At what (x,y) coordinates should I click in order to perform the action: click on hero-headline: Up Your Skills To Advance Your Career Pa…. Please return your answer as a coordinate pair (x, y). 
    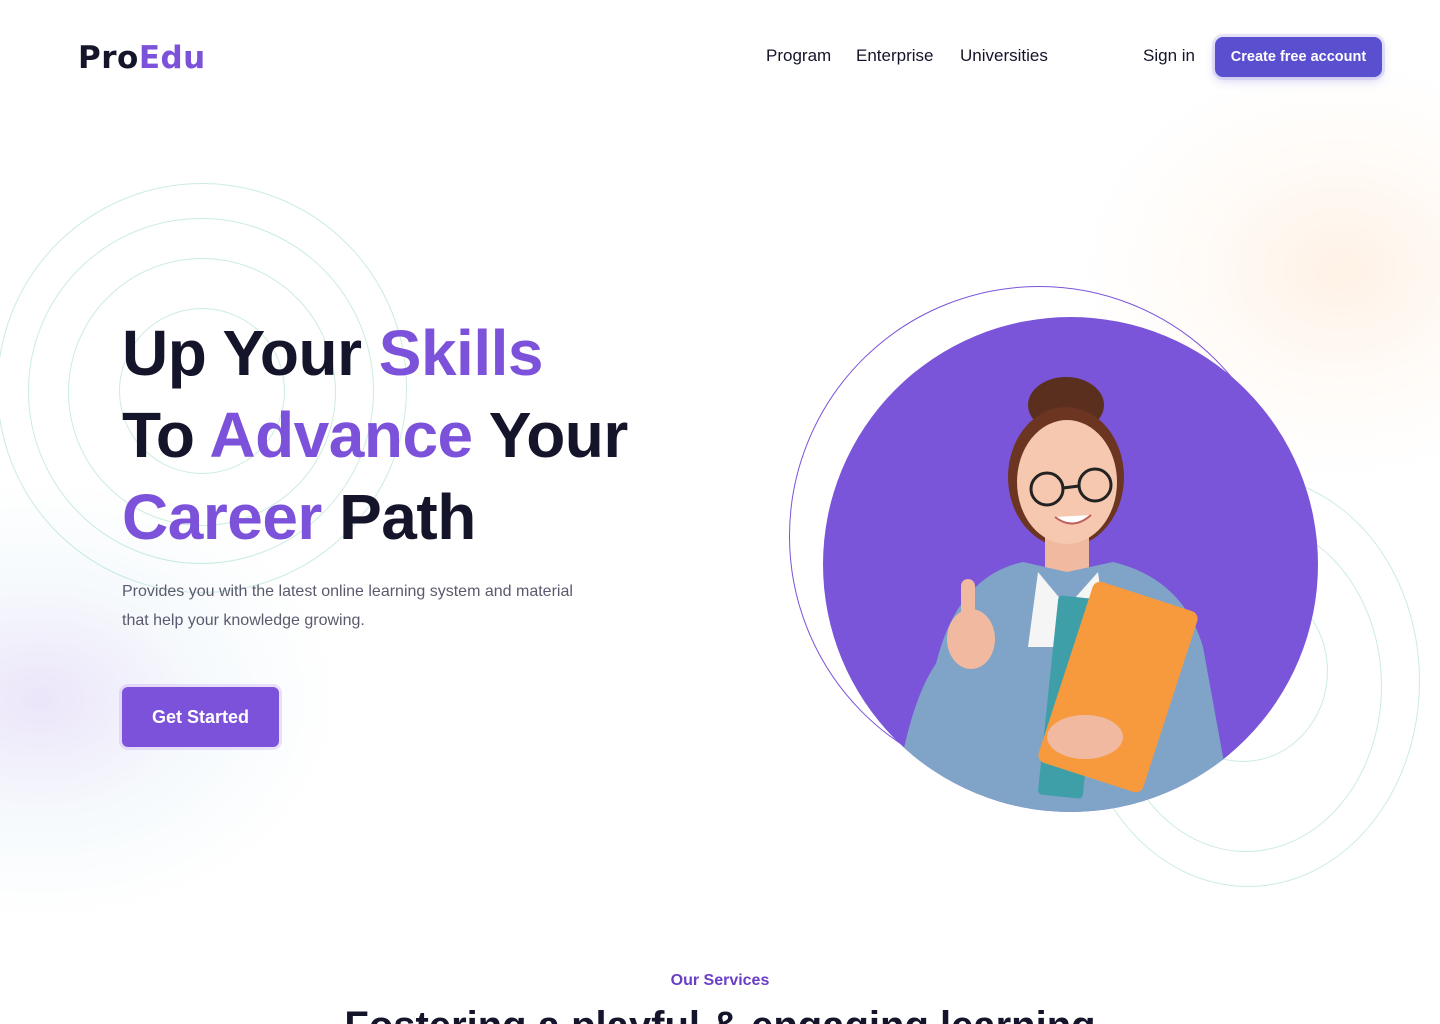
    Looking at the image, I should click on (432, 435).